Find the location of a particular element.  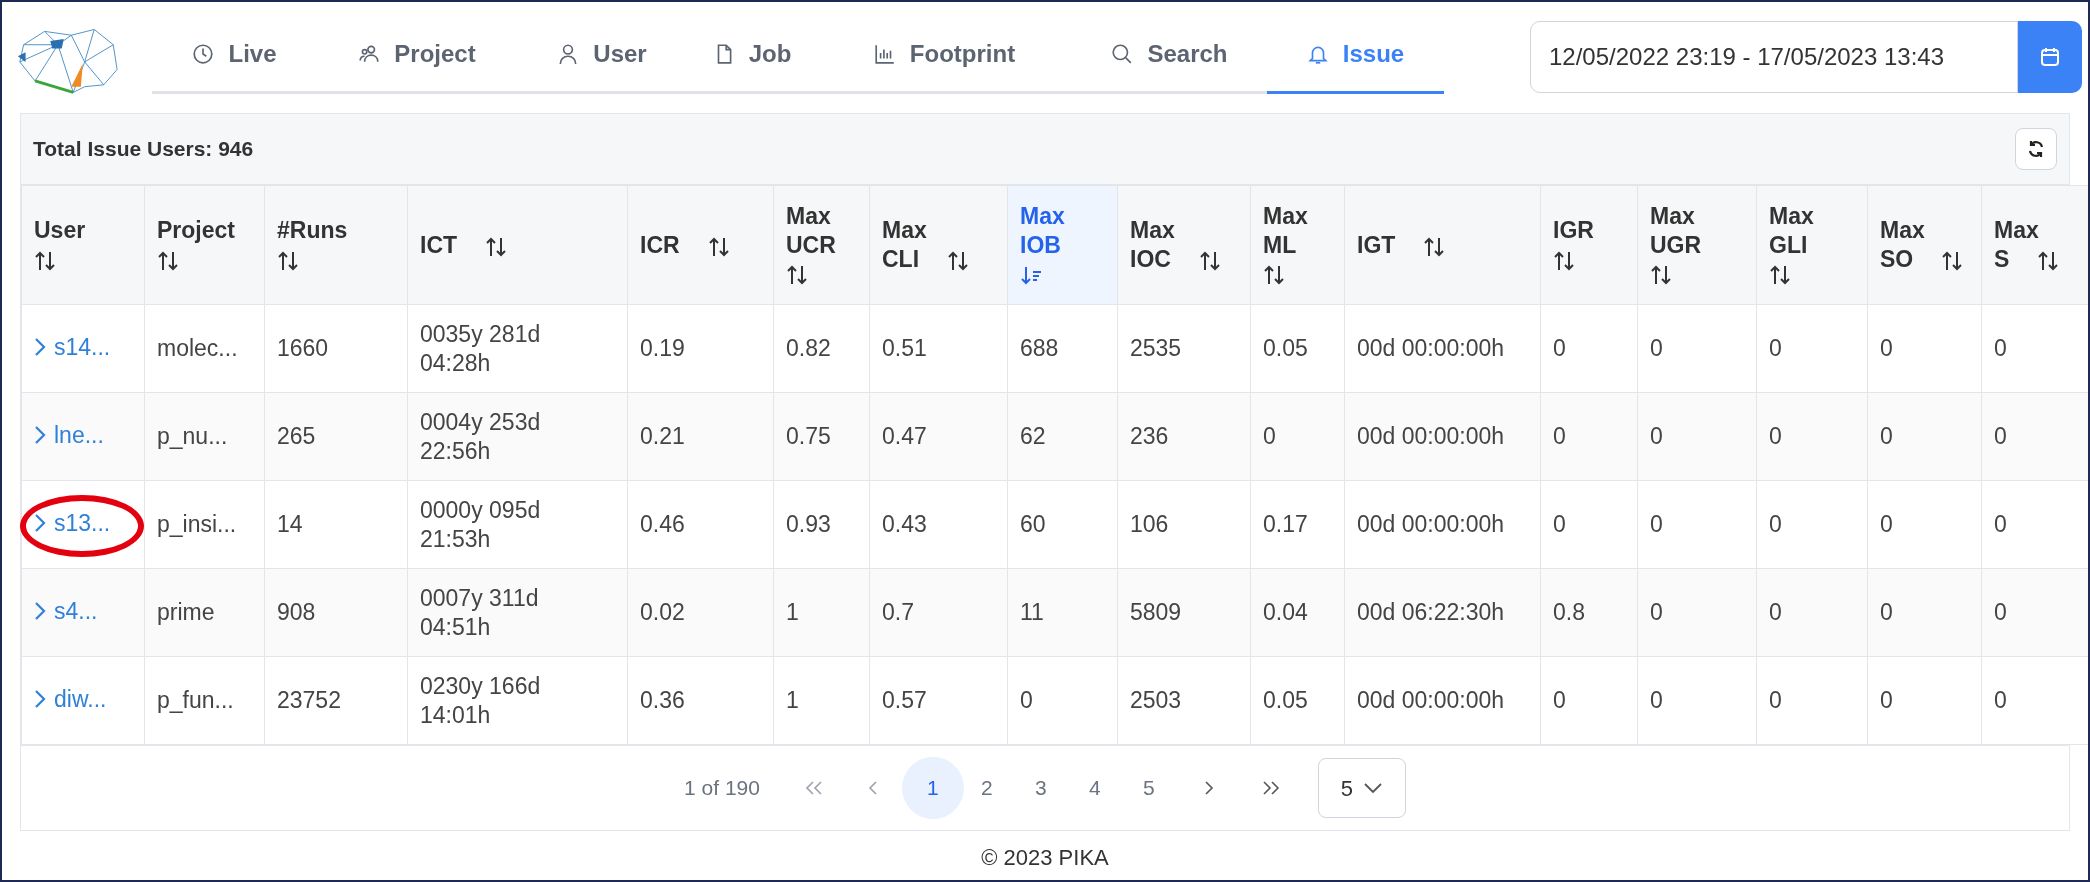

column-header: IGT is located at coordinates (1442, 245).